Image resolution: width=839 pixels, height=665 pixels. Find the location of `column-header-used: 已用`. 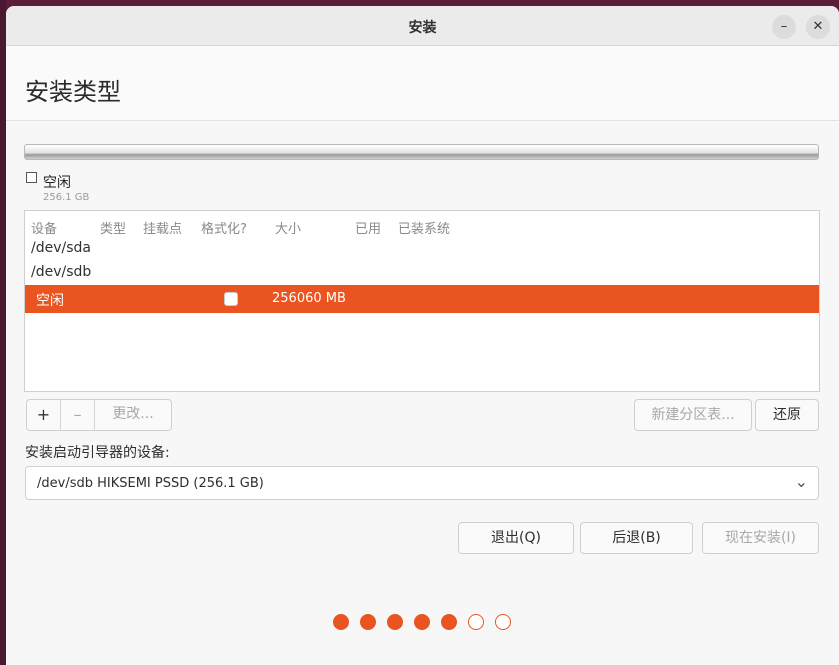

column-header-used: 已用 is located at coordinates (368, 227).